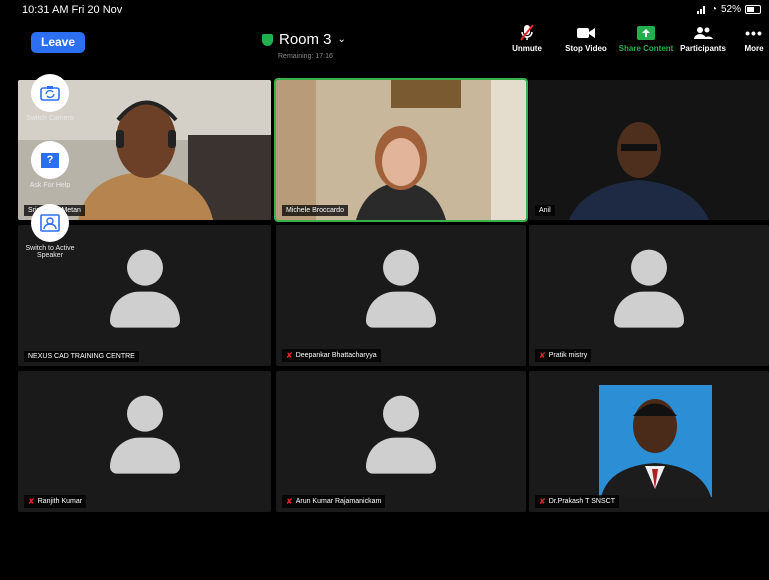 This screenshot has width=769, height=580. Describe the element at coordinates (581, 501) in the screenshot. I see `participant-name: Dr.Prakash T SNSCT` at that location.